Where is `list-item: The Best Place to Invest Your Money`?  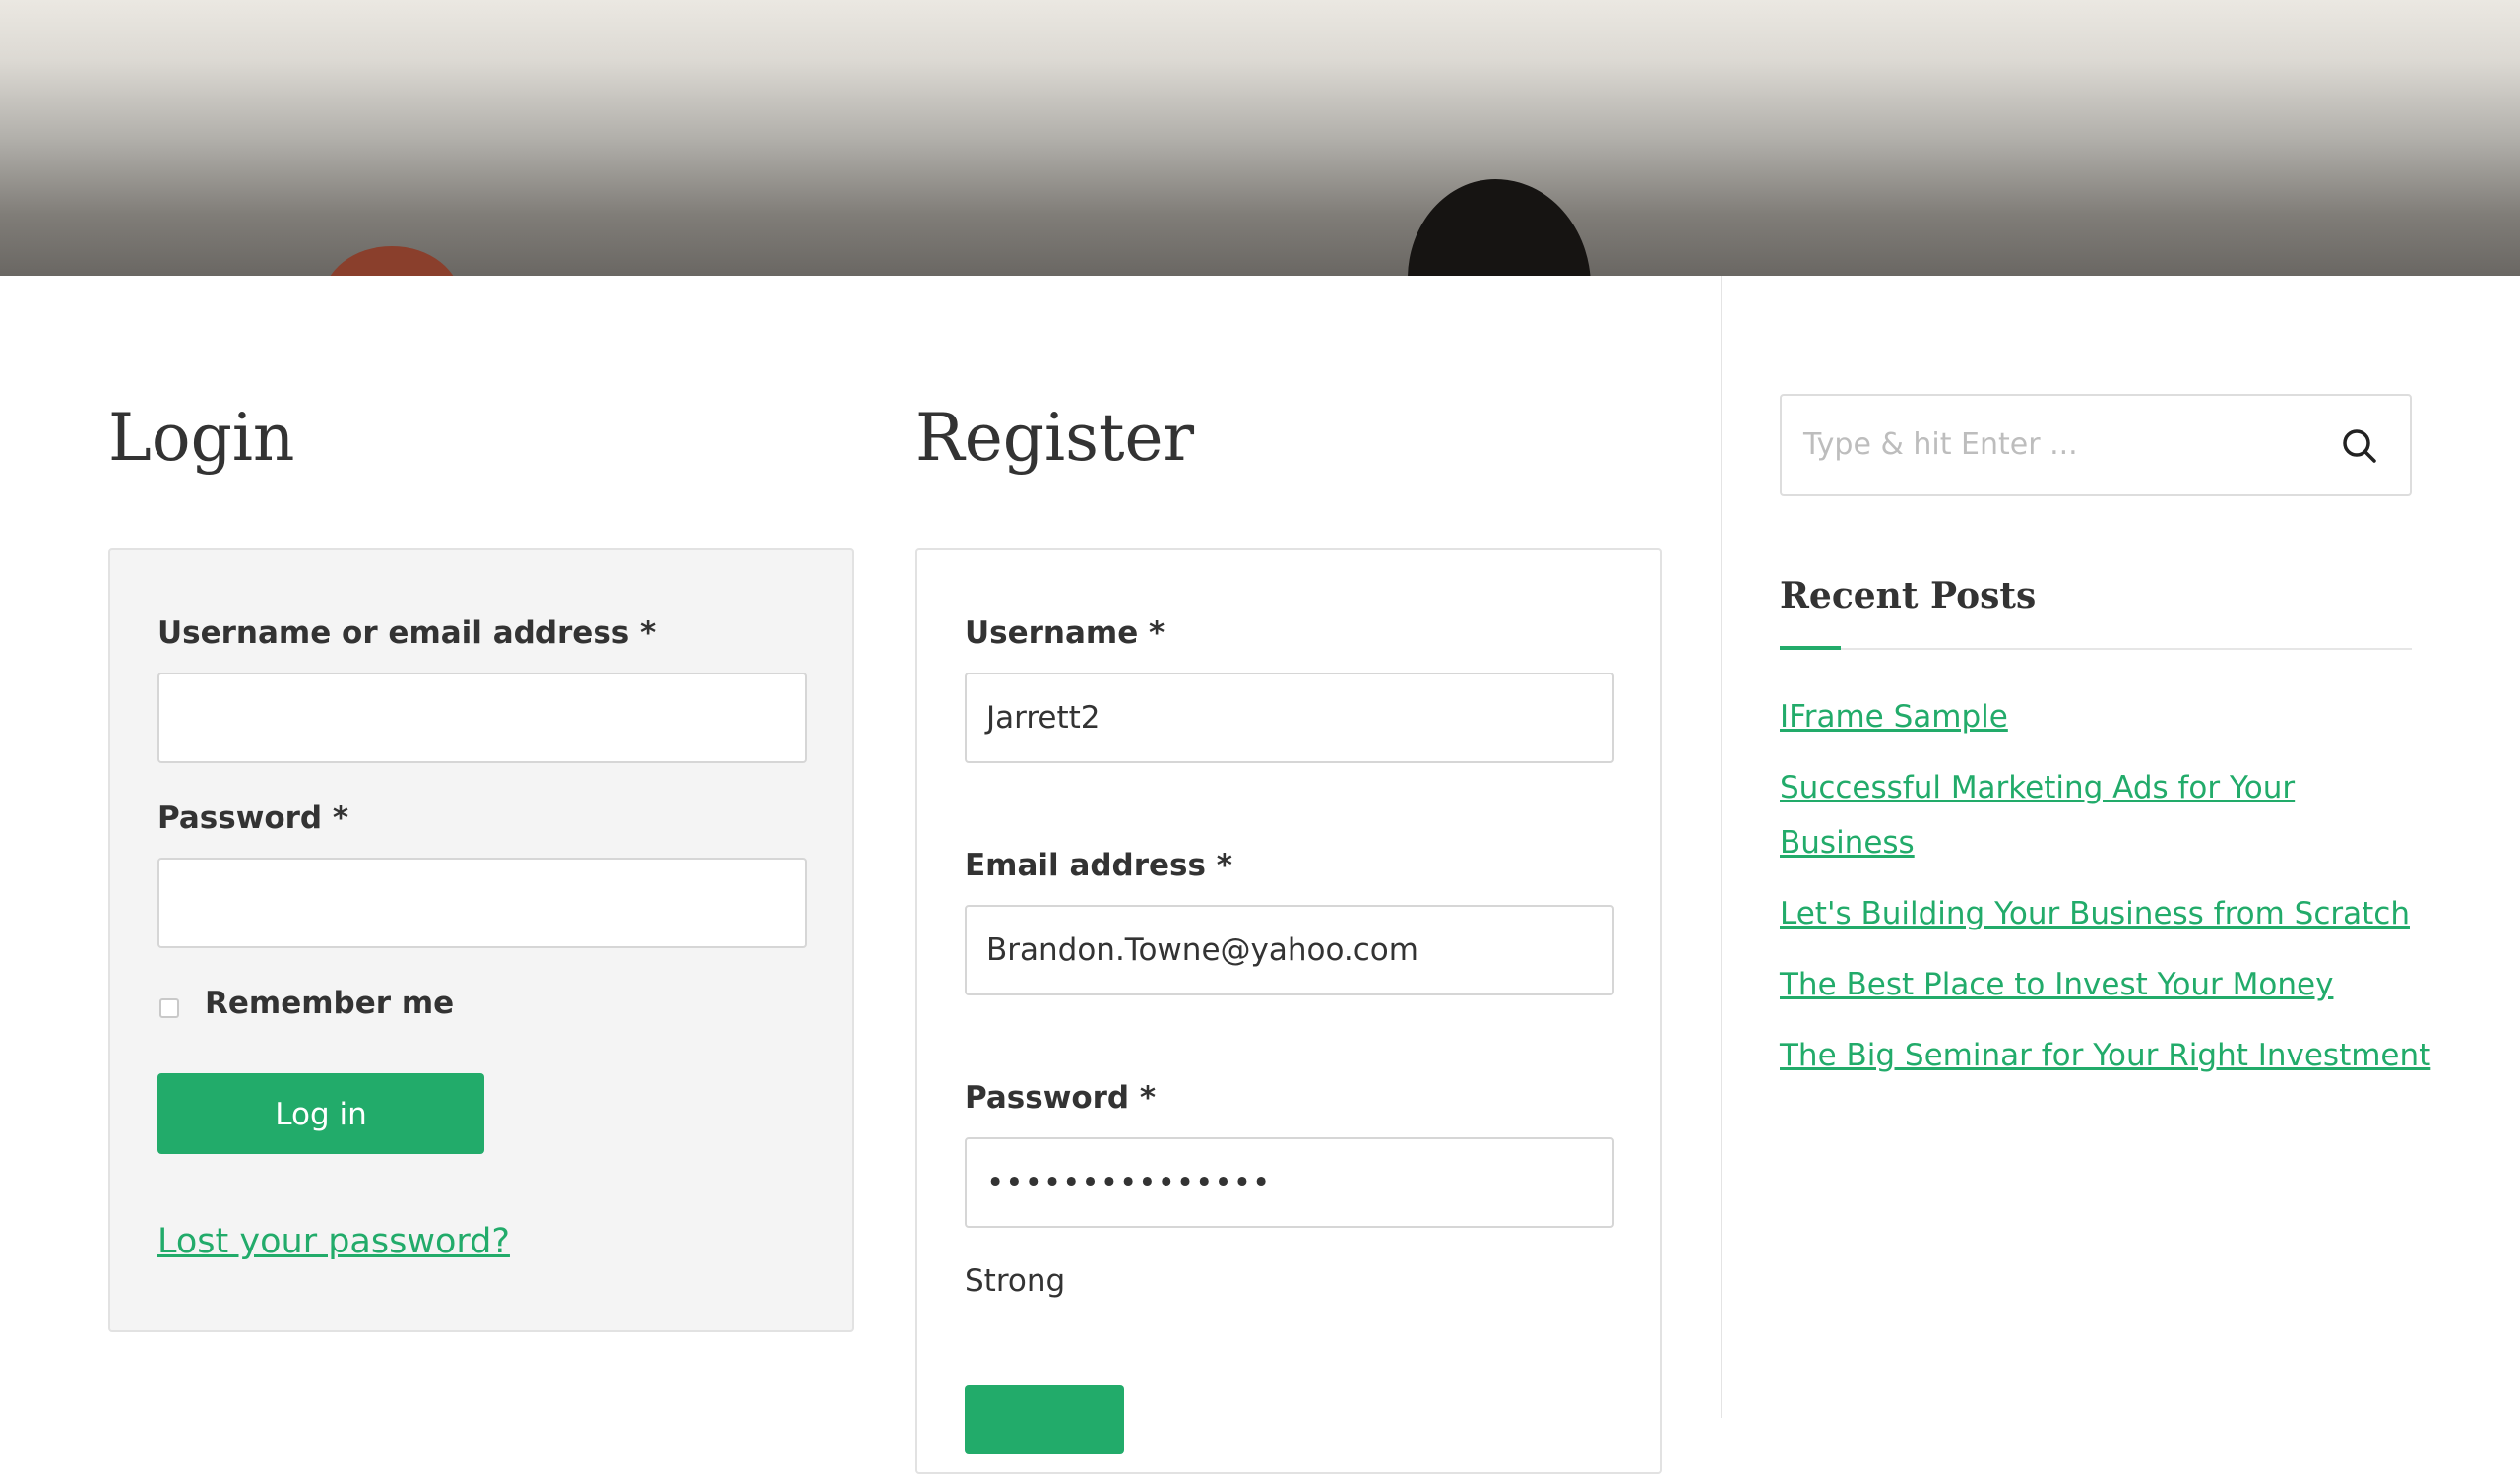 list-item: The Best Place to Invest Your Money is located at coordinates (2100, 985).